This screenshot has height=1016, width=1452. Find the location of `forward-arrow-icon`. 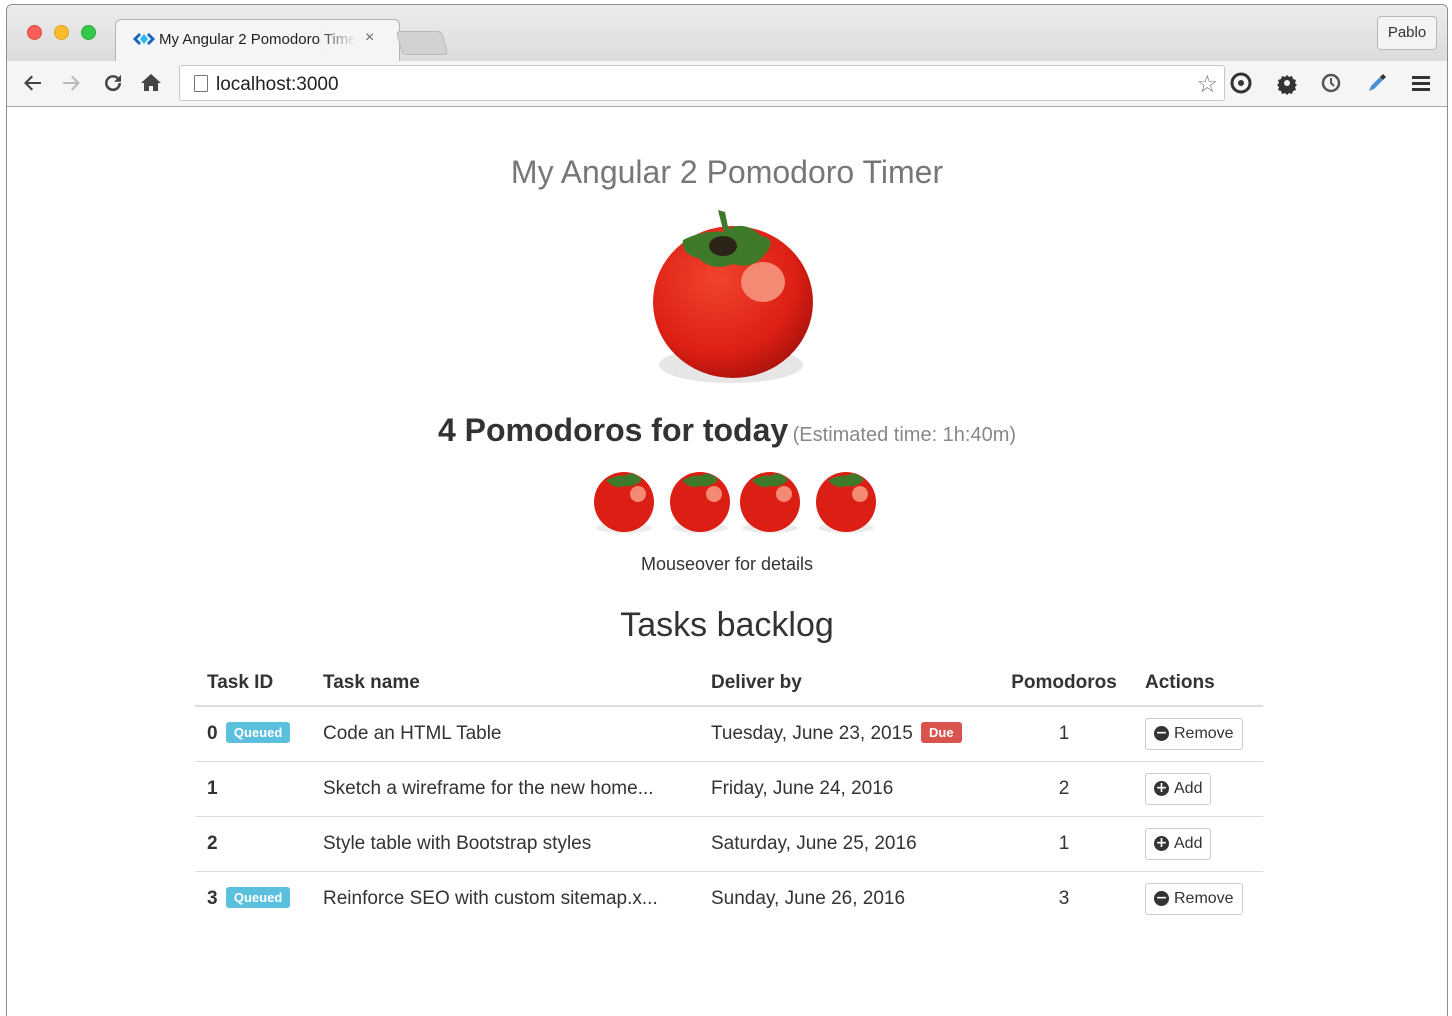

forward-arrow-icon is located at coordinates (71, 85).